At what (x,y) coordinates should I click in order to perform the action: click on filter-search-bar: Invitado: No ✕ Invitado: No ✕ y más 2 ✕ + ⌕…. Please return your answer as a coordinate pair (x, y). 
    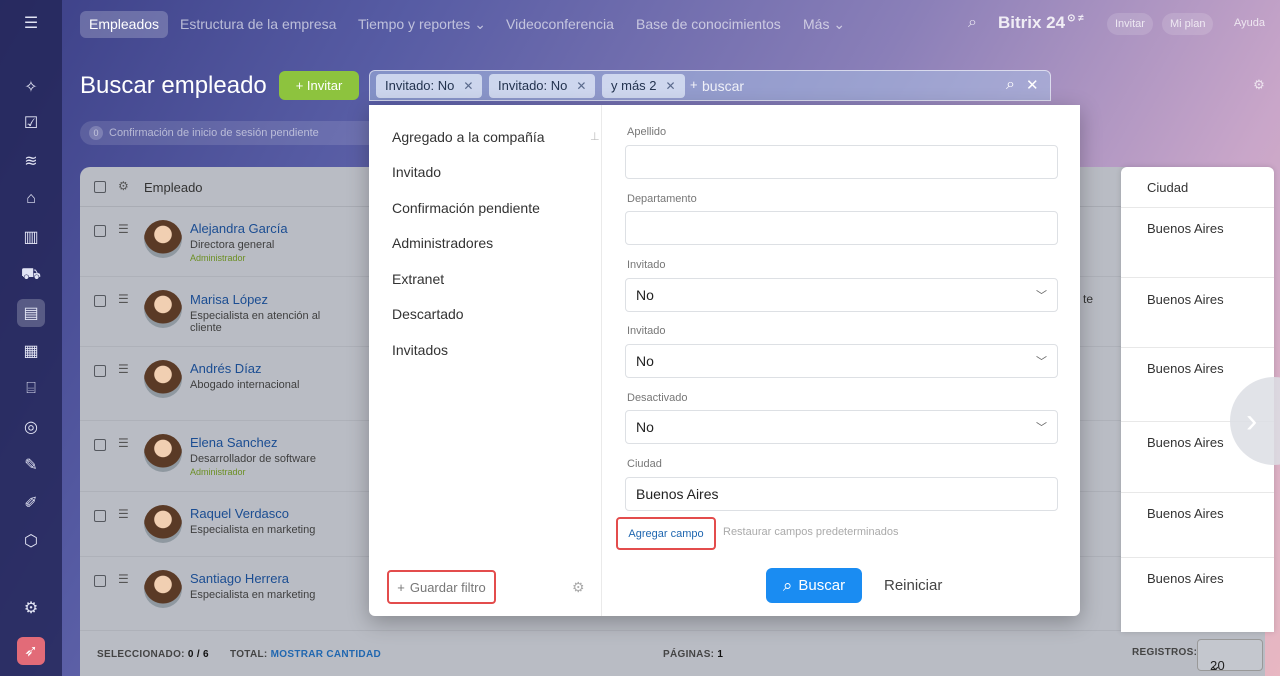
    Looking at the image, I should click on (710, 85).